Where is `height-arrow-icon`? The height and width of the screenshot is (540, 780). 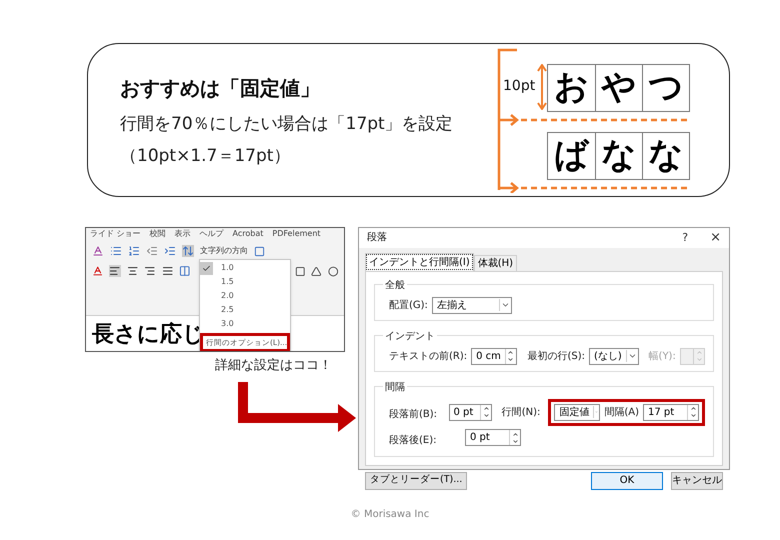 height-arrow-icon is located at coordinates (542, 87).